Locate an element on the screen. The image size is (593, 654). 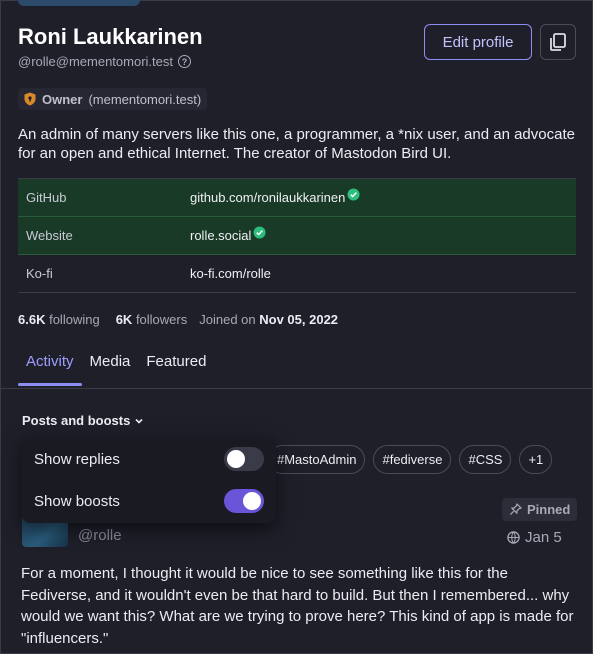
role-badge: Owner (mementomori.test) is located at coordinates (113, 99).